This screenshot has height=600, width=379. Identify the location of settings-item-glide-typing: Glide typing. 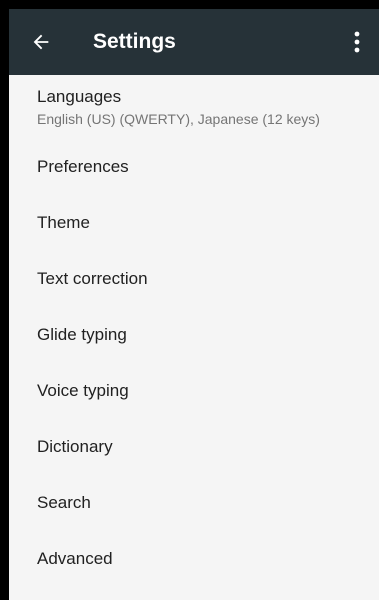
(194, 333).